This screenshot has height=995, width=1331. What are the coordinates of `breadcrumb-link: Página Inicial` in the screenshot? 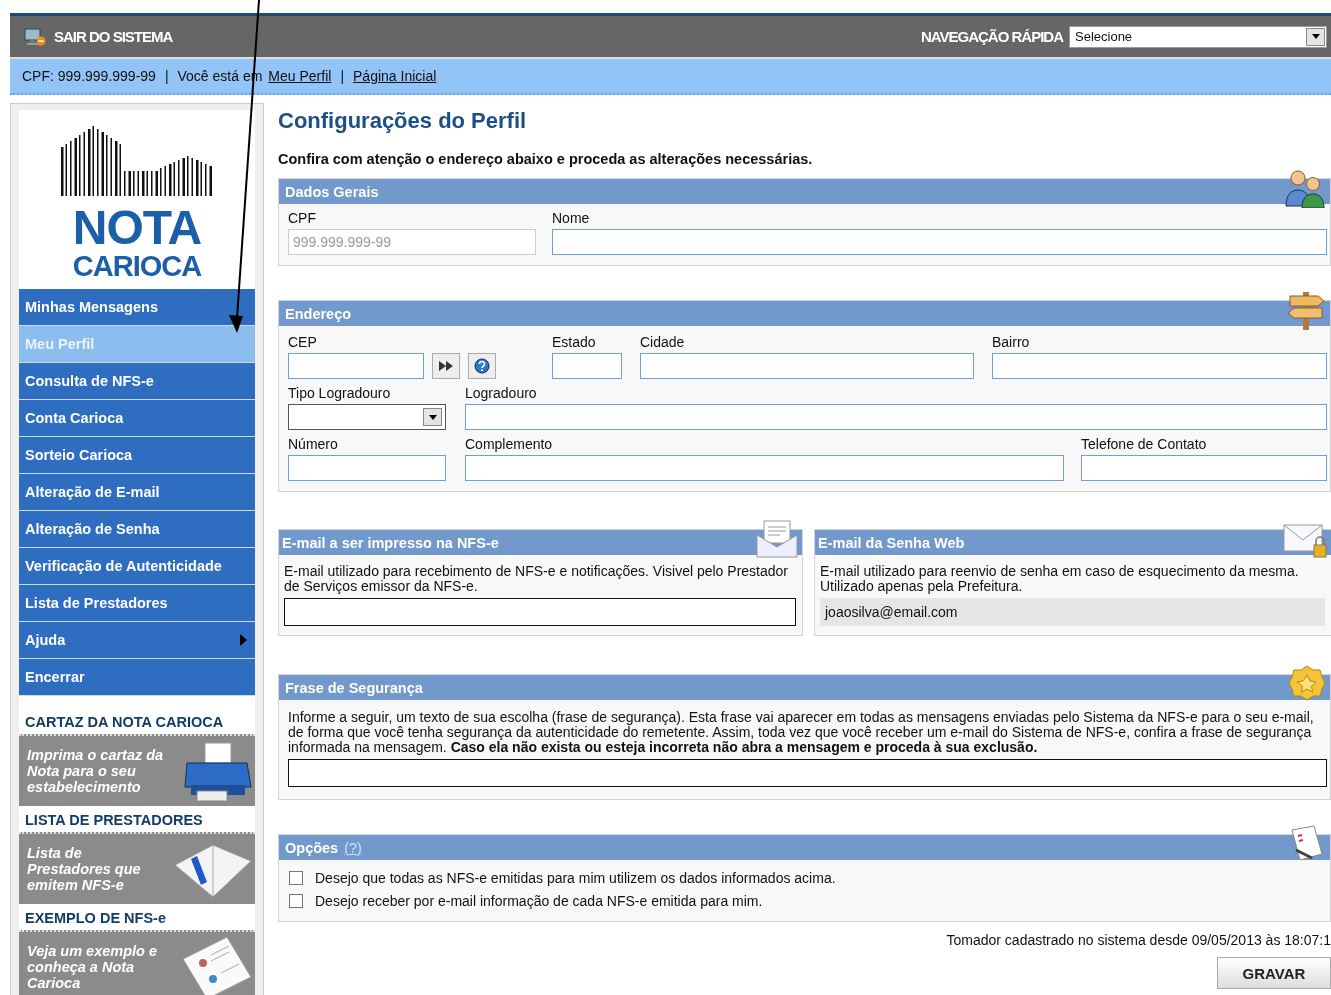 It's located at (395, 76).